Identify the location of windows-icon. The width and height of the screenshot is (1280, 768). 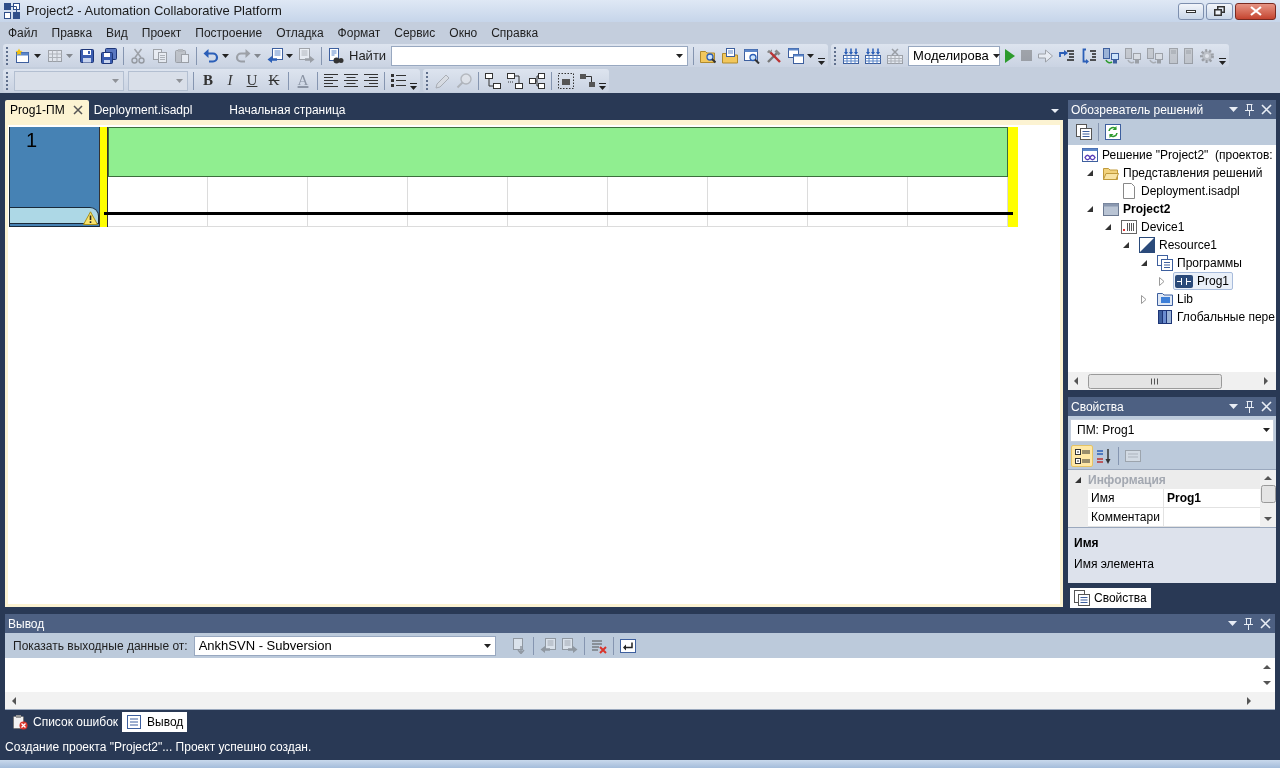
(796, 55).